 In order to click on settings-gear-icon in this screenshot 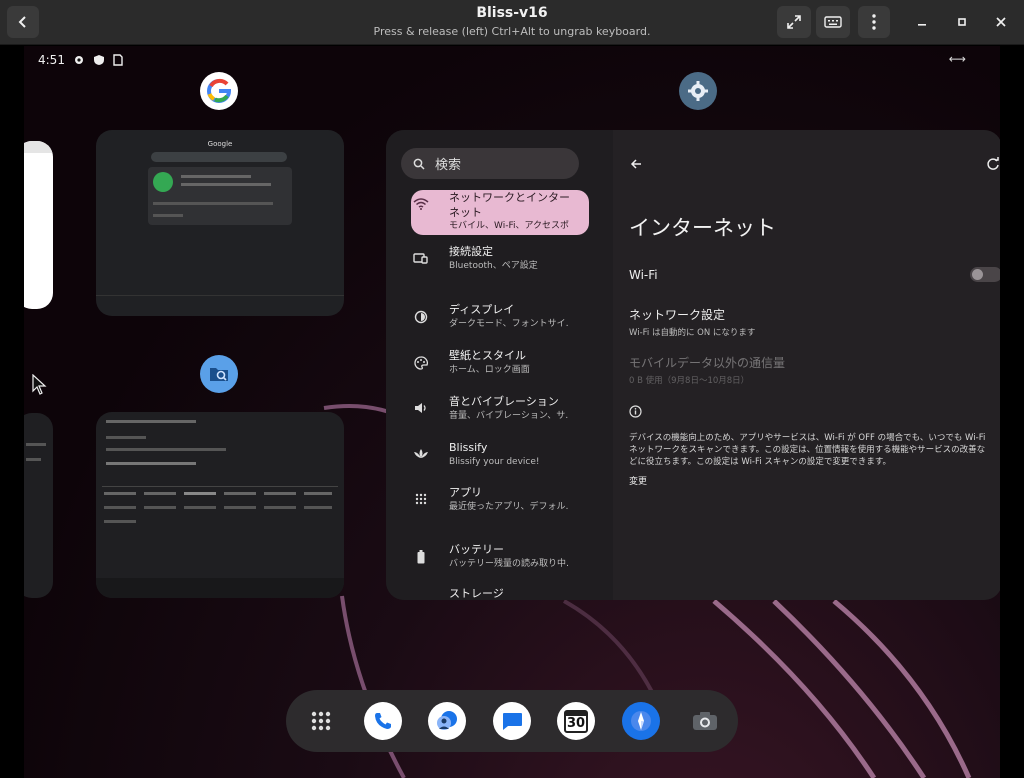, I will do `click(78, 60)`.